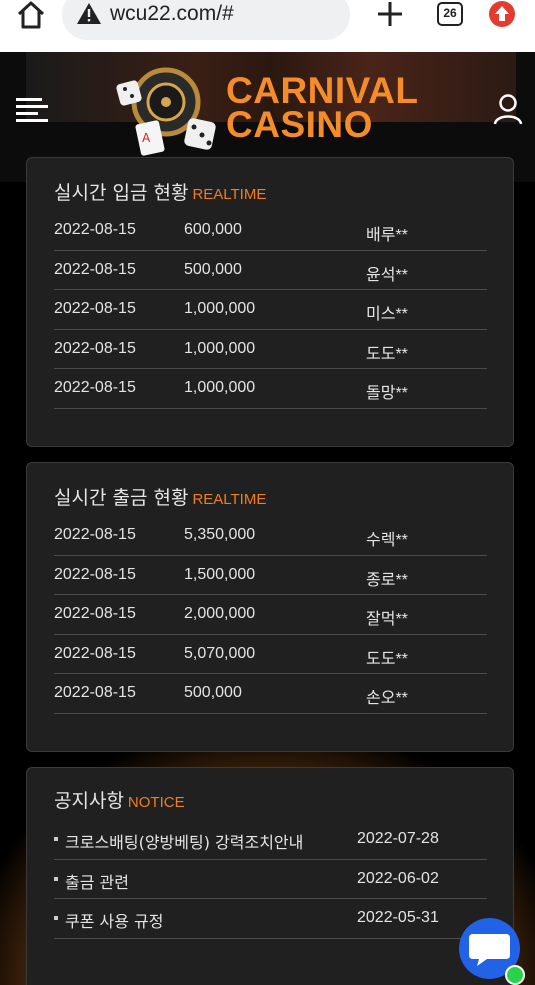 This screenshot has width=535, height=985. Describe the element at coordinates (398, 878) in the screenshot. I see `notice-date: 2022-06-02` at that location.